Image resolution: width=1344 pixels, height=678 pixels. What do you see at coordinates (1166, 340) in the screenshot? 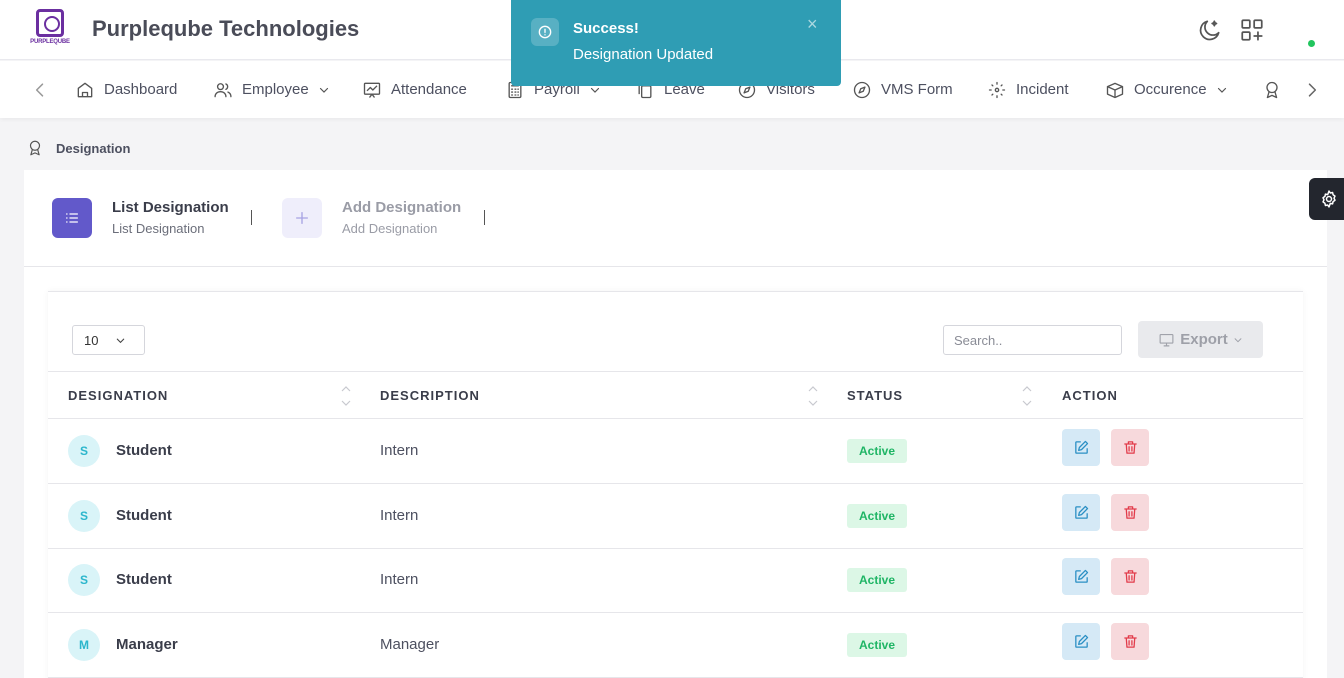
I see `monitor-export-icon` at bounding box center [1166, 340].